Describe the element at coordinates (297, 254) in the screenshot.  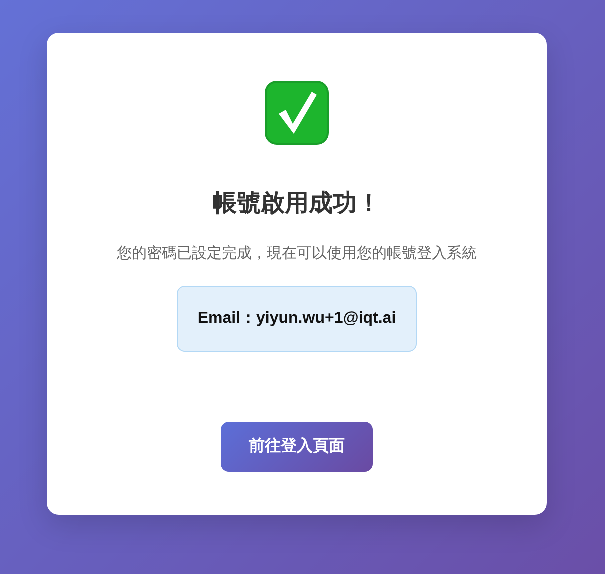
I see `success-message: 您的密碼已設定完成，現在可以使用您的帳號登入系統` at that location.